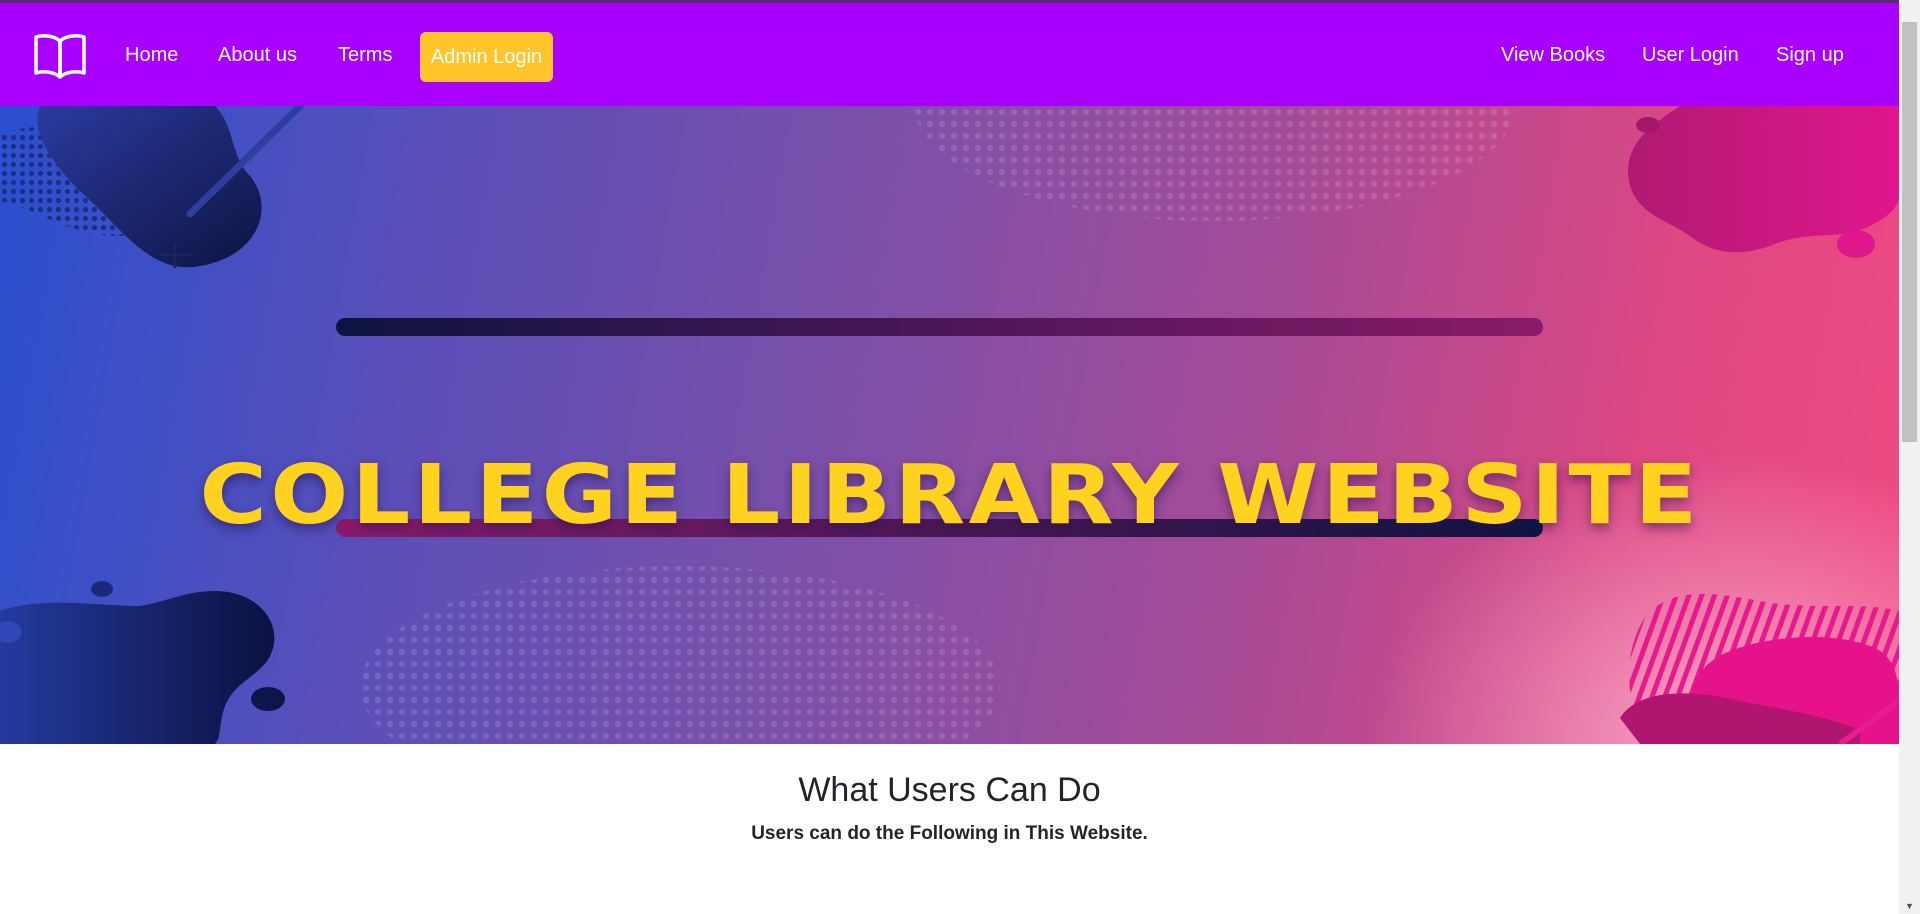 Image resolution: width=1920 pixels, height=914 pixels. Describe the element at coordinates (950, 495) in the screenshot. I see `hero-title: COLLEGE LIBRARY WEBSITE` at that location.